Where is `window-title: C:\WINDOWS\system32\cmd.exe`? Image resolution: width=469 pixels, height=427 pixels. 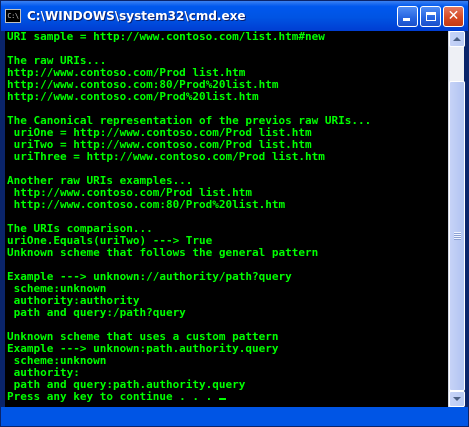
window-title: C:\WINDOWS\system32\cmd.exe is located at coordinates (136, 16).